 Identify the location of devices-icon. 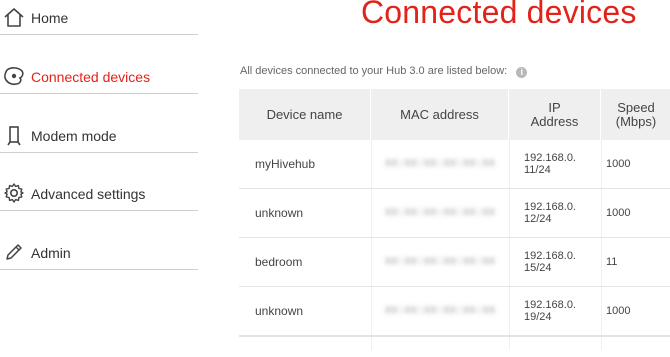
(14, 76).